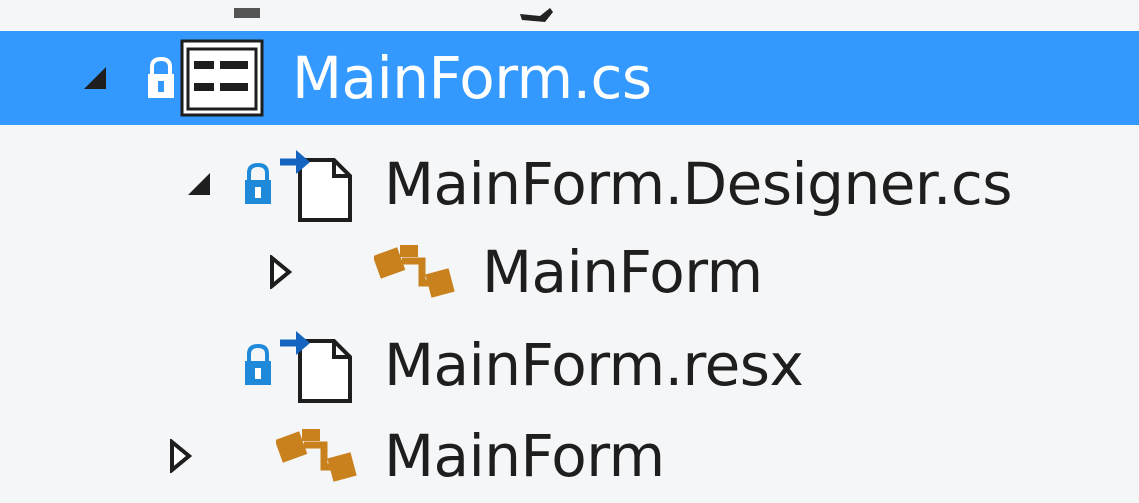  What do you see at coordinates (594, 365) in the screenshot?
I see `tree-item-label: MainForm.resx` at bounding box center [594, 365].